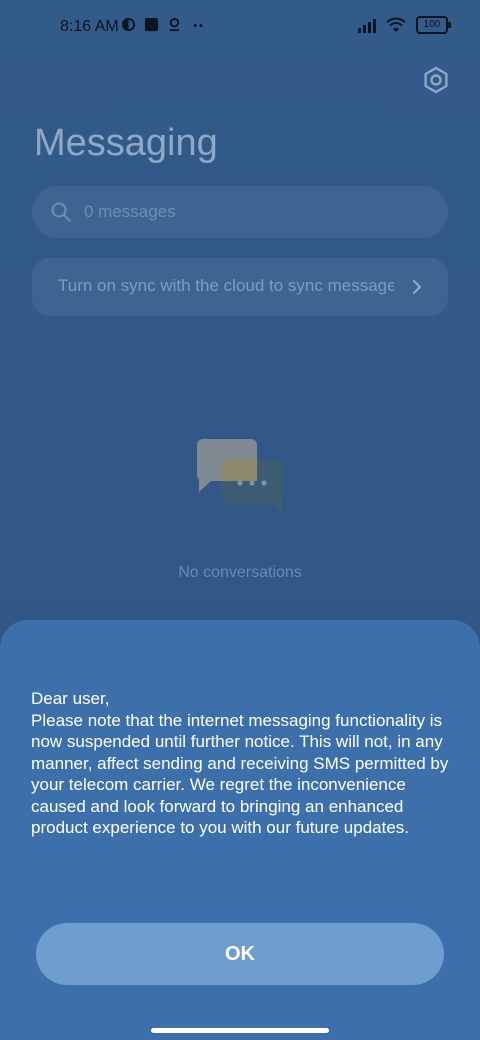 This screenshot has width=480, height=1040. Describe the element at coordinates (367, 25) in the screenshot. I see `signal-icon` at that location.